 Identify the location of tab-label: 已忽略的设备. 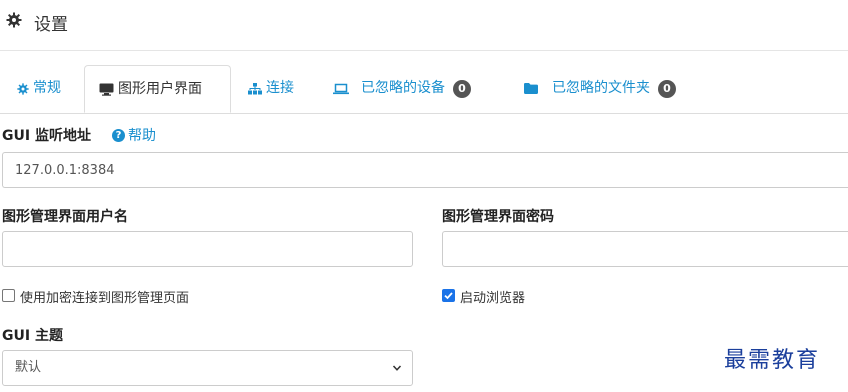
(403, 88).